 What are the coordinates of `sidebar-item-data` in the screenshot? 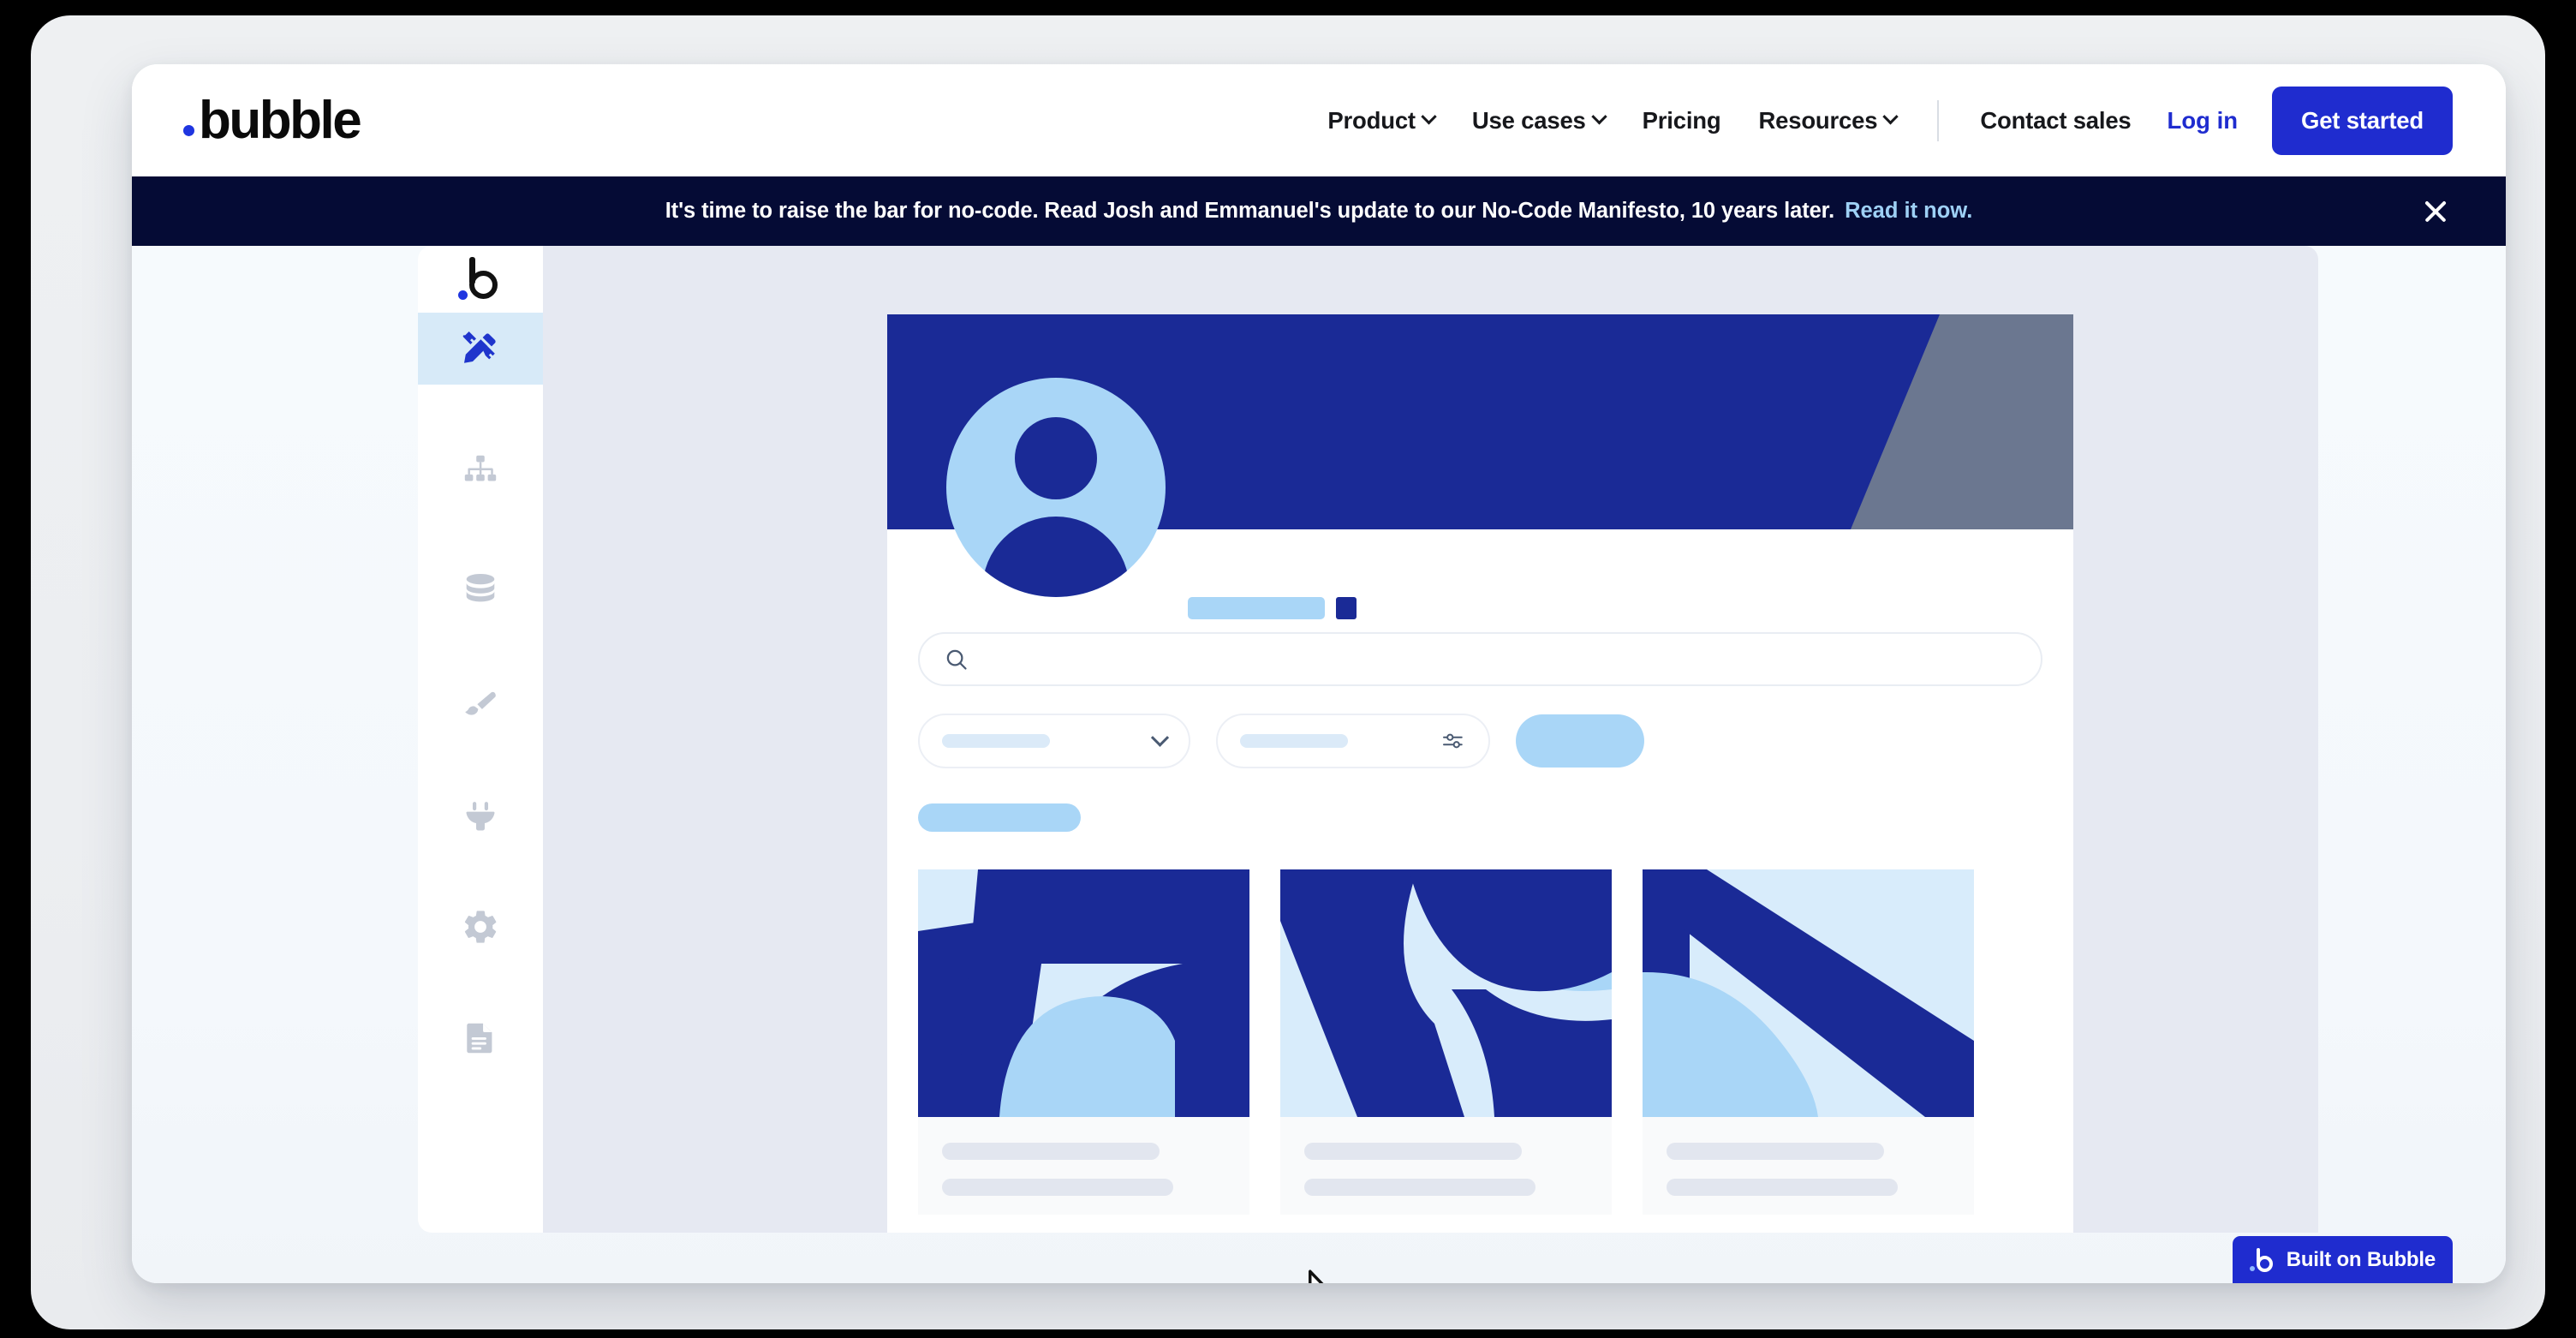 It's located at (481, 588).